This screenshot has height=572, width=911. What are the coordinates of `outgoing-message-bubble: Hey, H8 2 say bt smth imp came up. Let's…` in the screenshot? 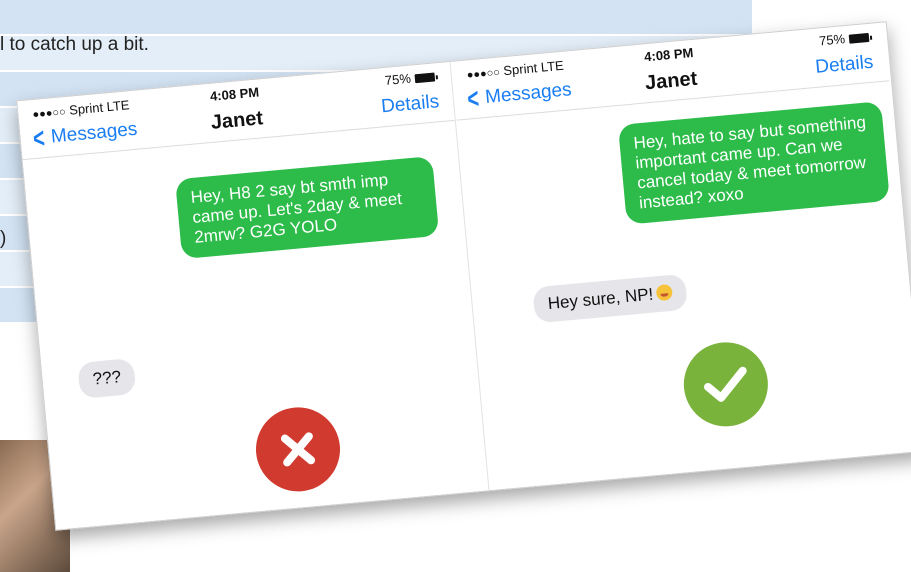 It's located at (307, 208).